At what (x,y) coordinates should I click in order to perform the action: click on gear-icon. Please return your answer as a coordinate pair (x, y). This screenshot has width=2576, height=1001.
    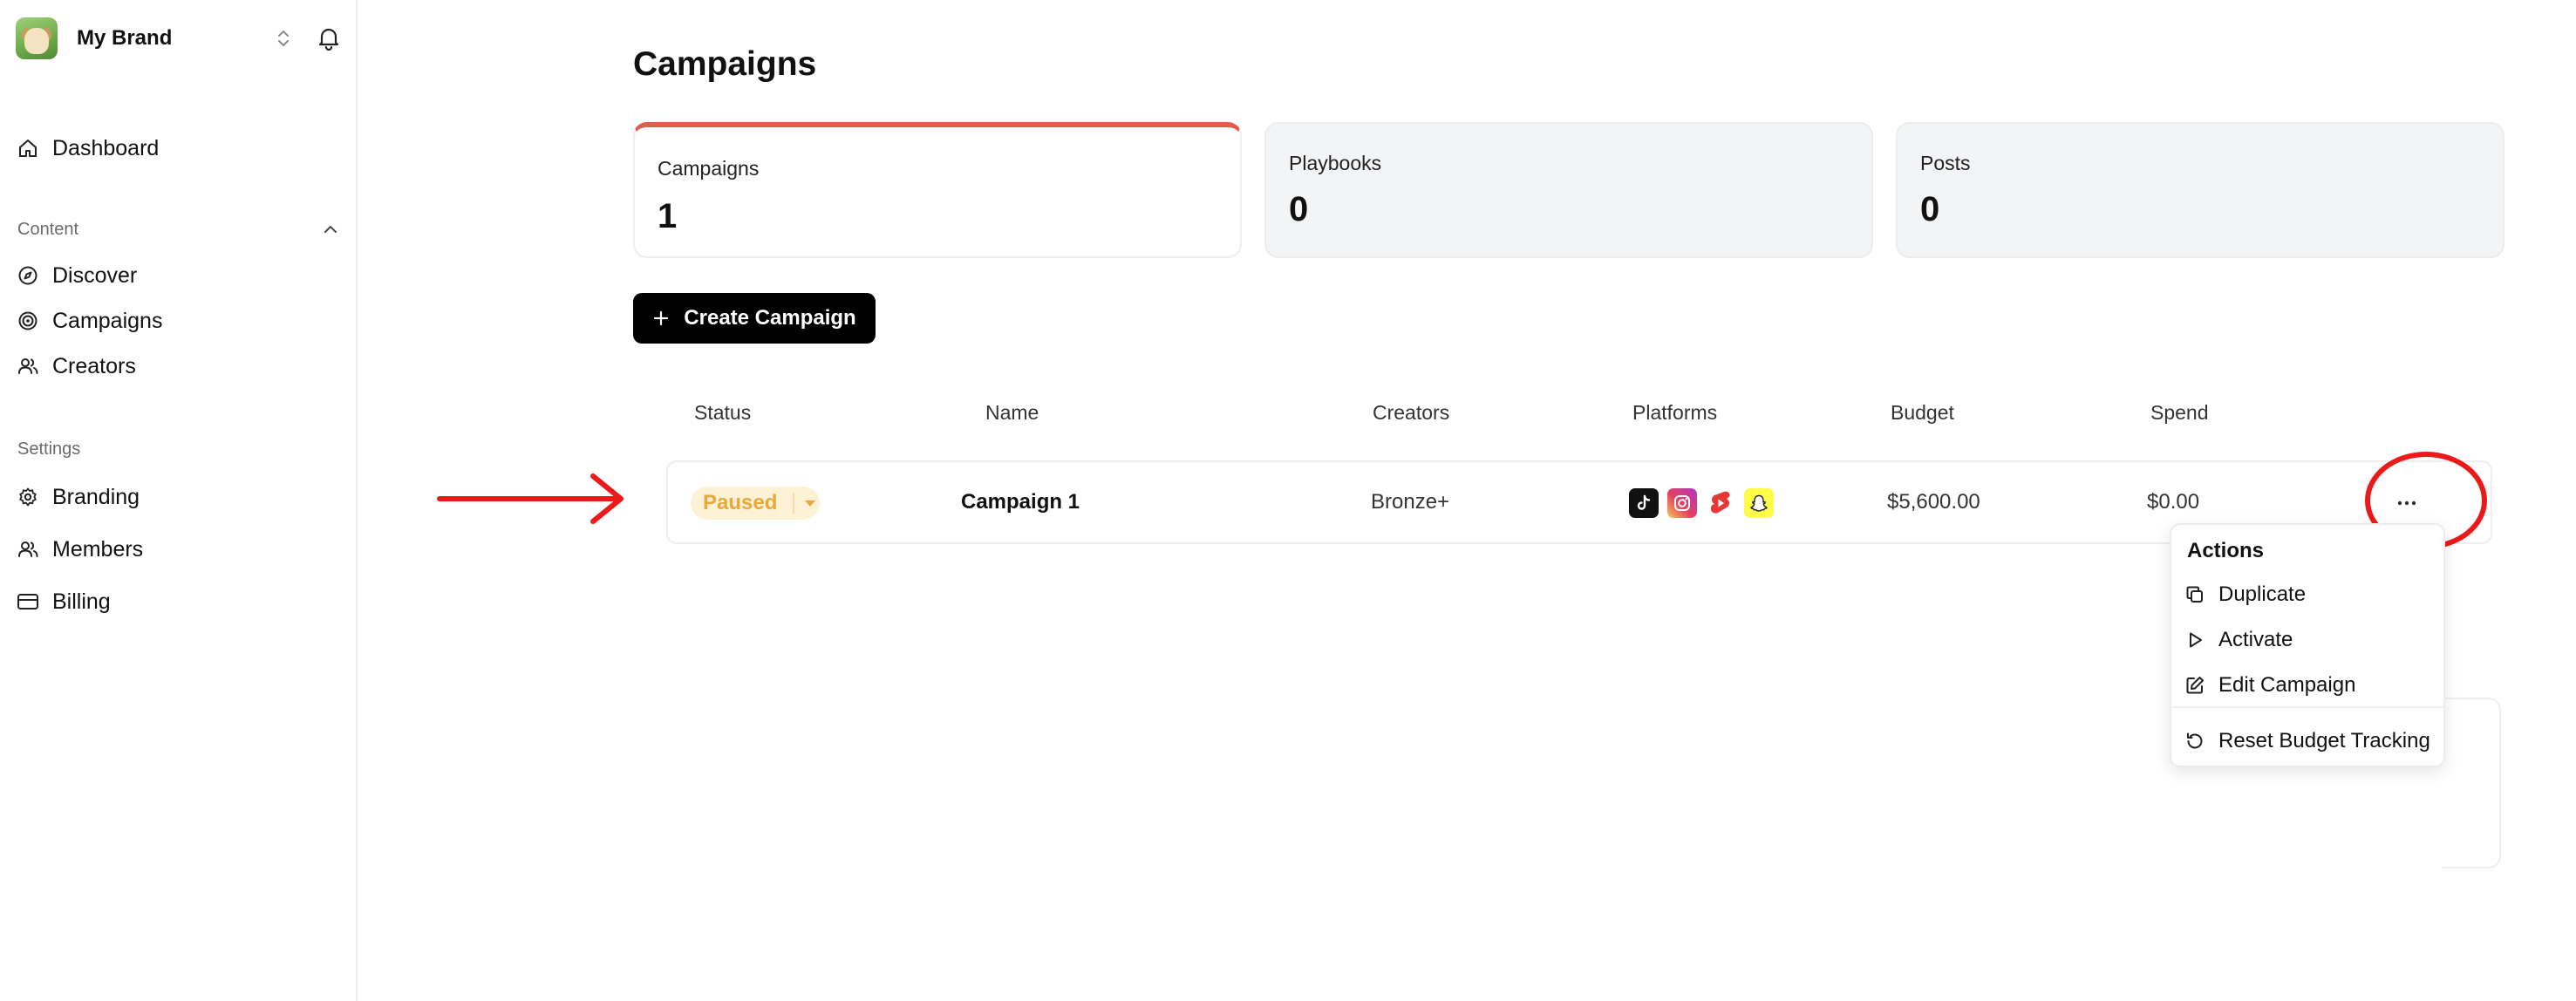
    Looking at the image, I should click on (28, 497).